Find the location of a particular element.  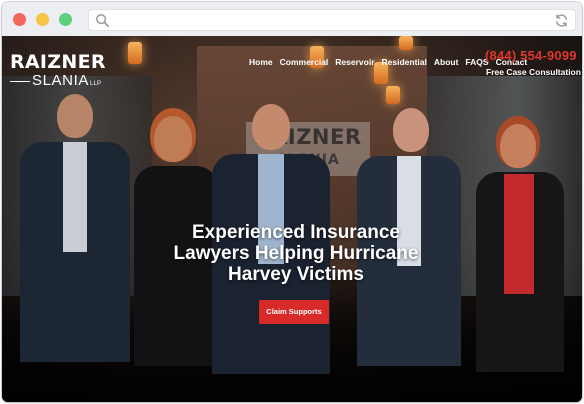

search-icon is located at coordinates (102, 20).